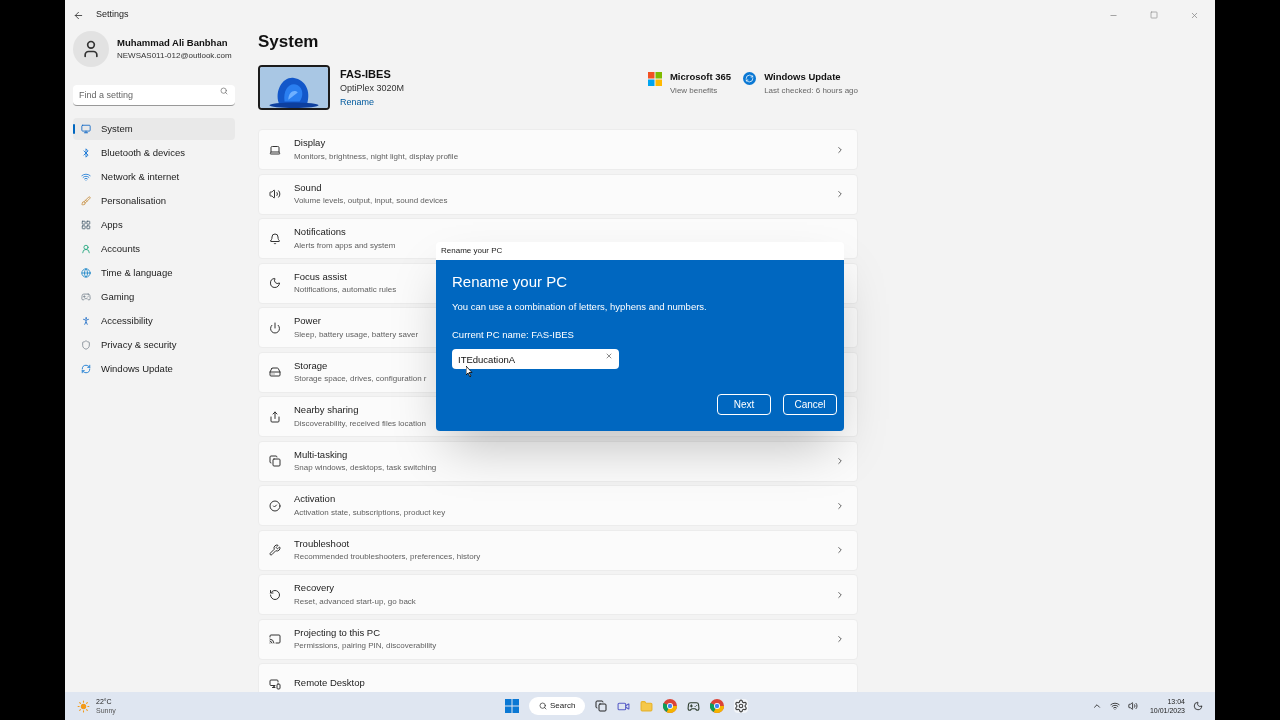  Describe the element at coordinates (387, 557) in the screenshot. I see `setting-subtitle: Recommended troubleshooters, preferences, history` at that location.